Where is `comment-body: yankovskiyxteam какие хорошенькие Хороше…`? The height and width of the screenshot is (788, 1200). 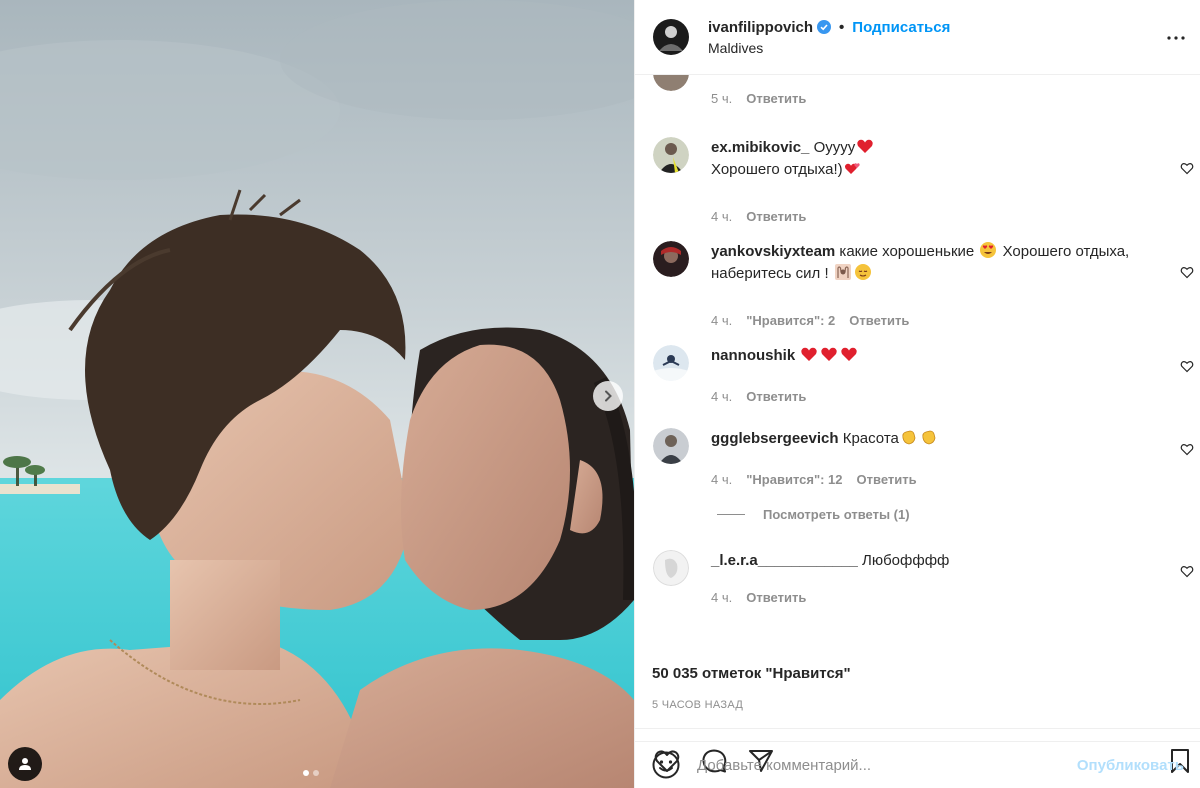 comment-body: yankovskiyxteam какие хорошенькие Хороше… is located at coordinates (941, 263).